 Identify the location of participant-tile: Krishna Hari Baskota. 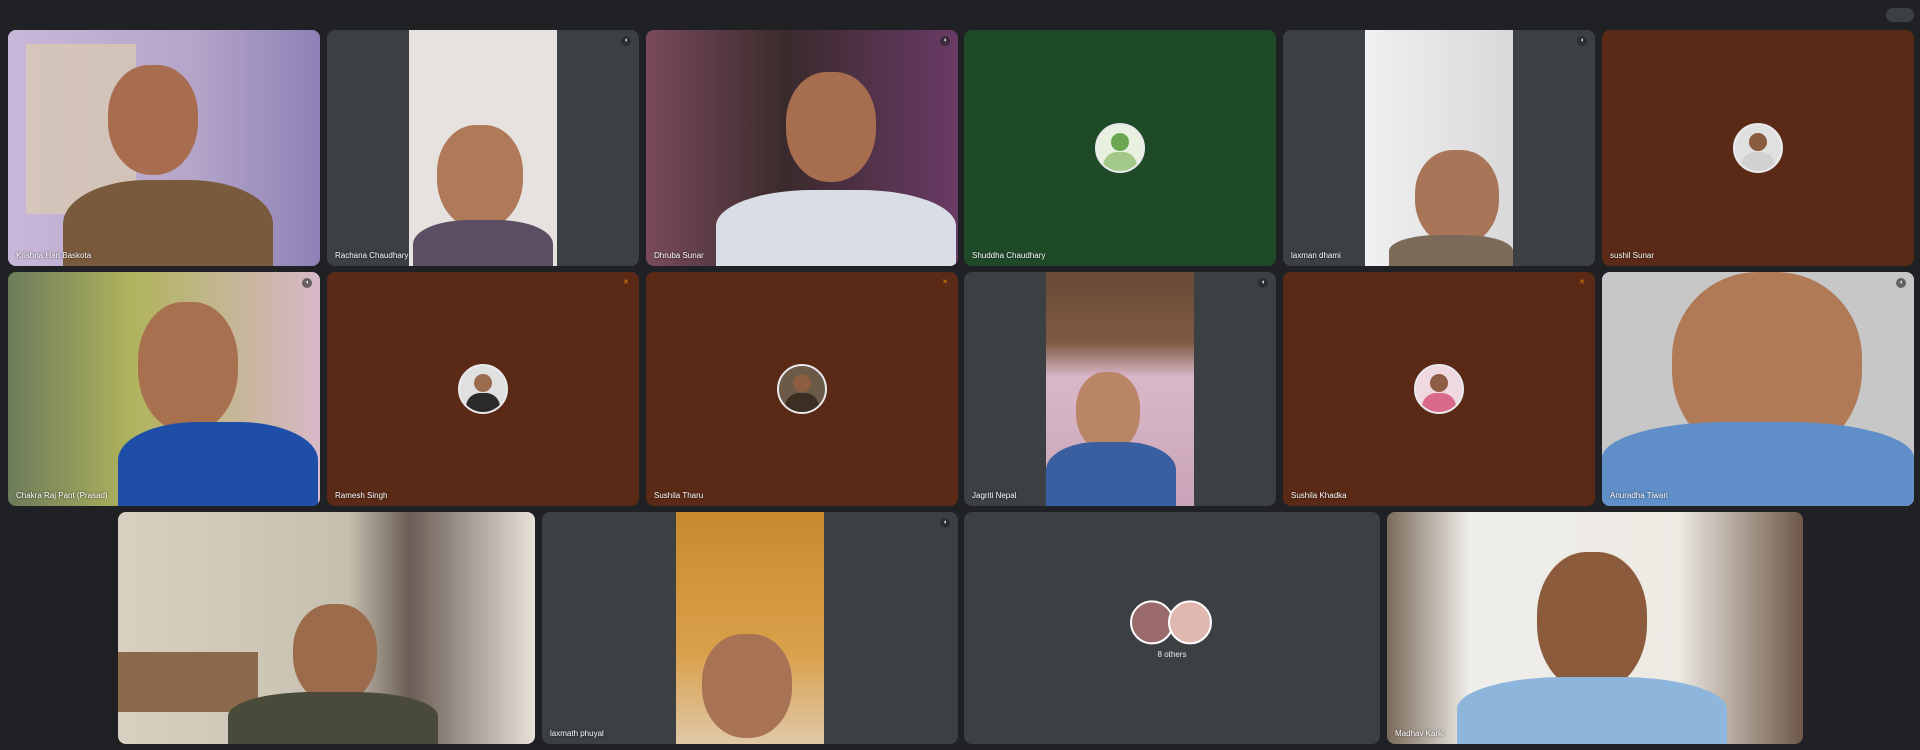
(164, 148).